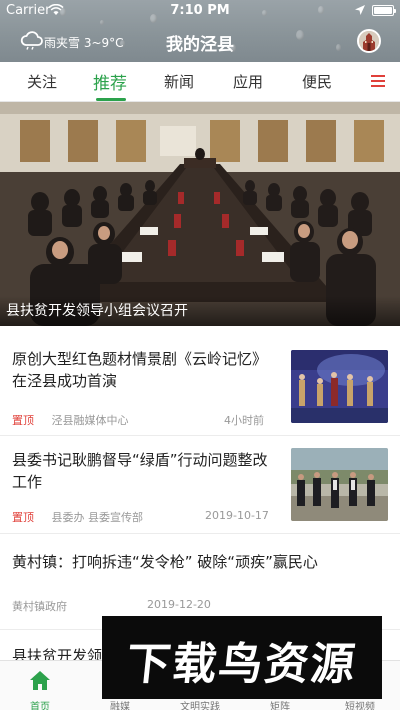  I want to click on tab-apps: 应用, so click(248, 81).